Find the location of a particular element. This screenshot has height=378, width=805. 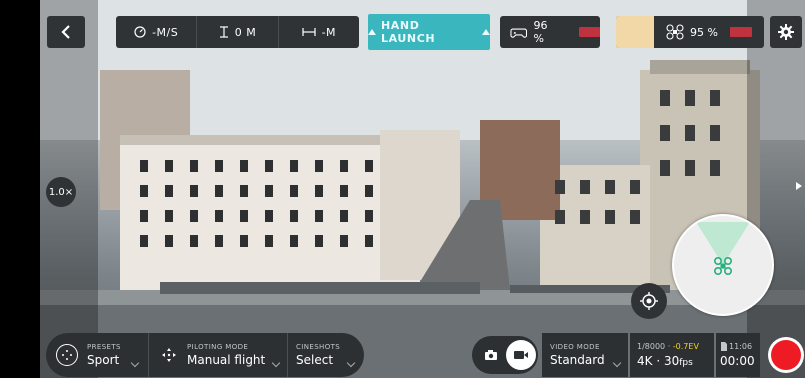

video-mode-knob is located at coordinates (521, 355).